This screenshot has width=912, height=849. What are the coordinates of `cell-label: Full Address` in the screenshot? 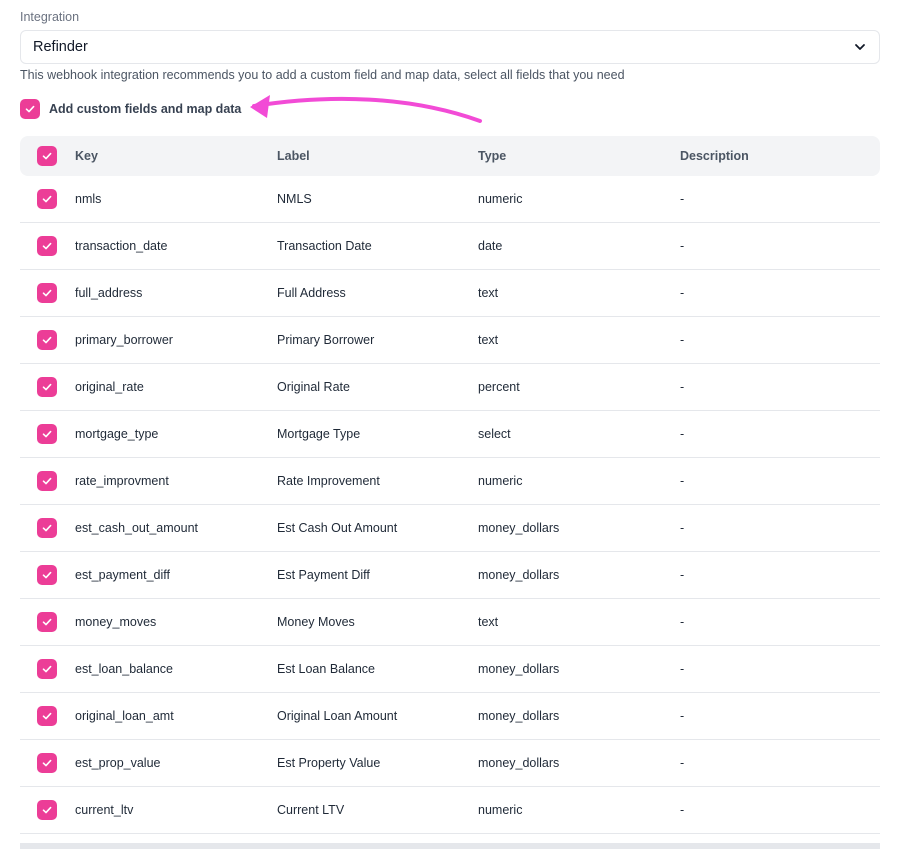 It's located at (311, 293).